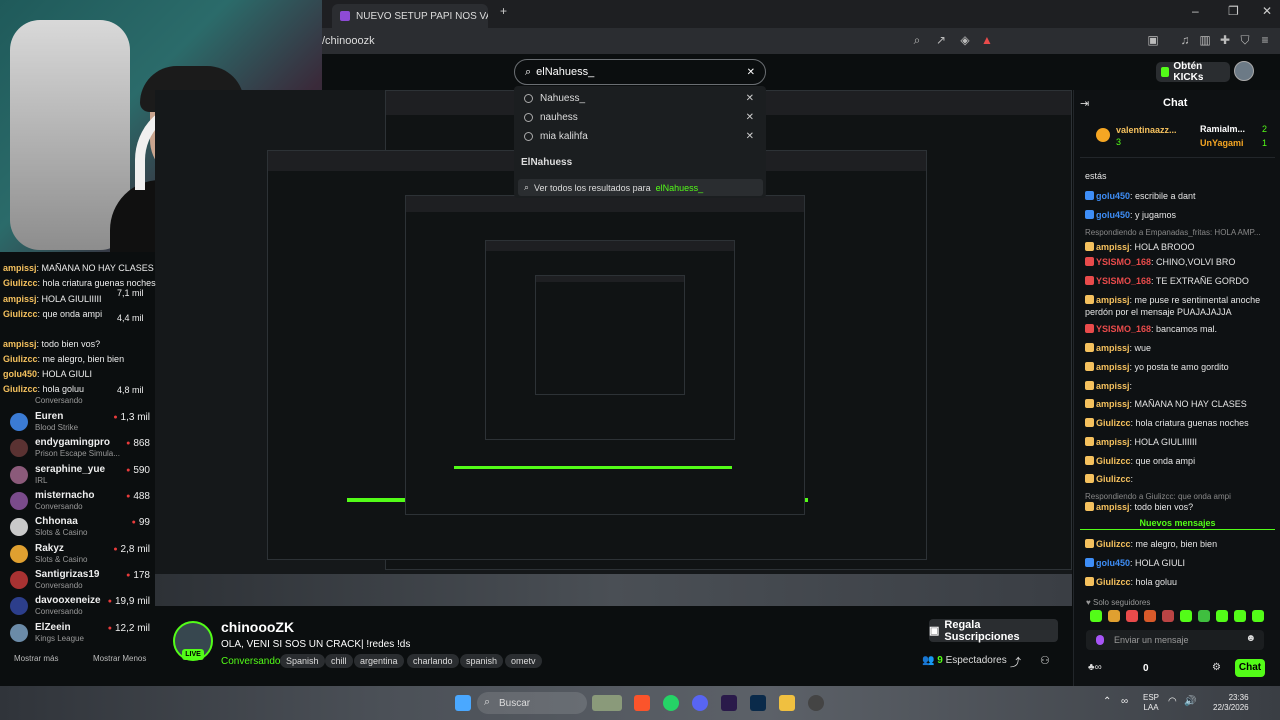 The width and height of the screenshot is (1280, 720). Describe the element at coordinates (1250, 638) in the screenshot. I see `emoji-picker-icon: ☻` at that location.